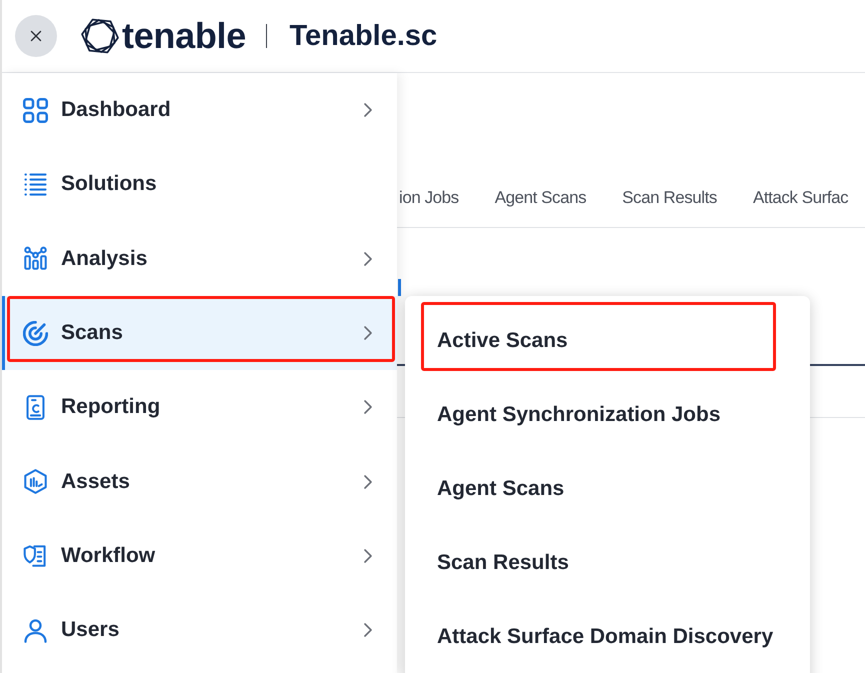  Describe the element at coordinates (35, 555) in the screenshot. I see `shield-document-icon` at that location.